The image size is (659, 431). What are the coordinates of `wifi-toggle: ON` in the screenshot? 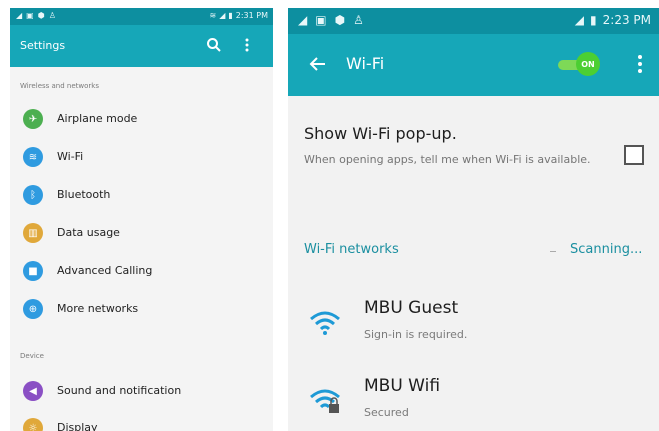 It's located at (580, 64).